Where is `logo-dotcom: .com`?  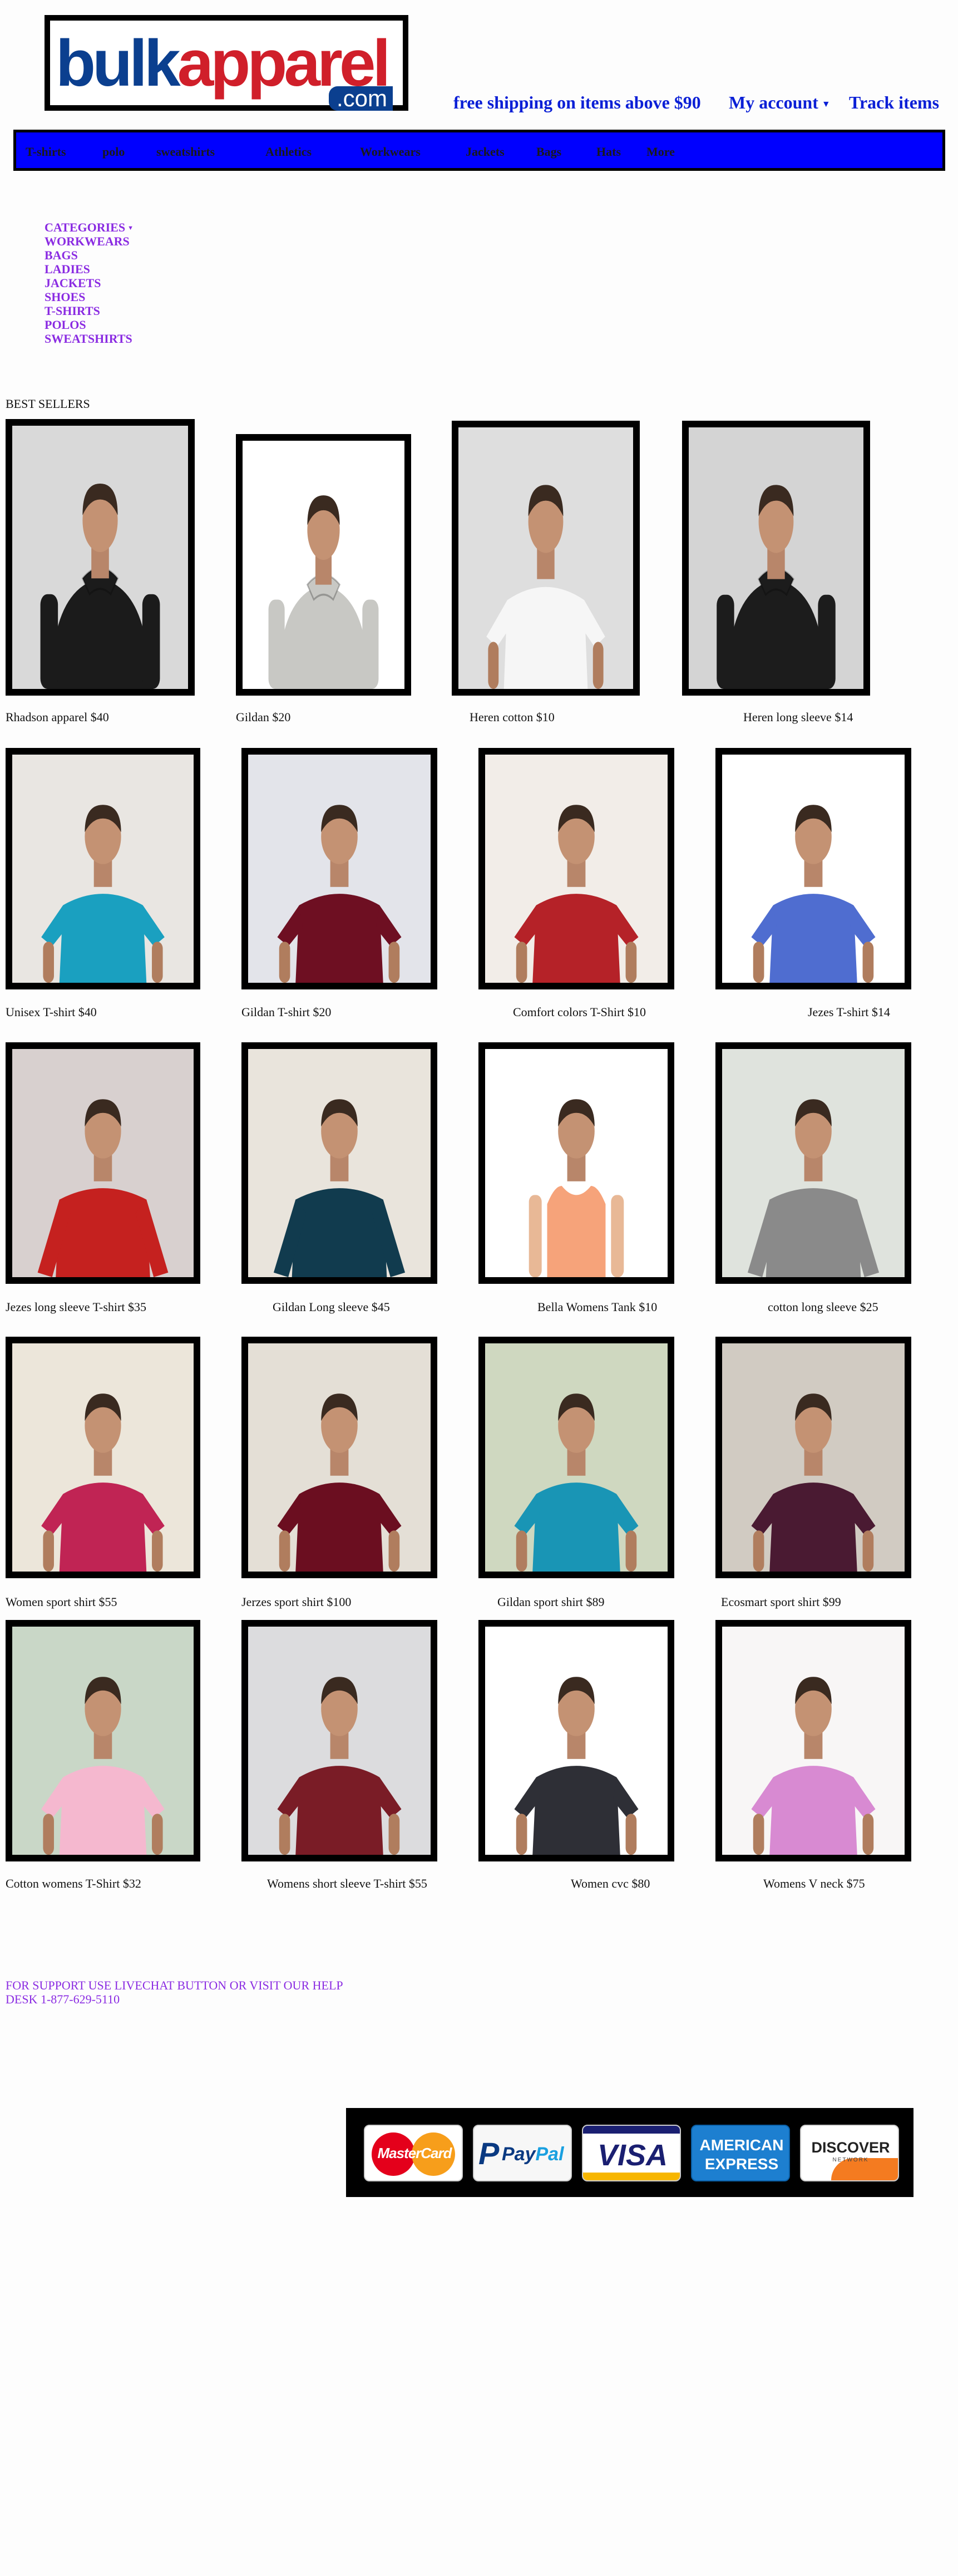 logo-dotcom: .com is located at coordinates (360, 98).